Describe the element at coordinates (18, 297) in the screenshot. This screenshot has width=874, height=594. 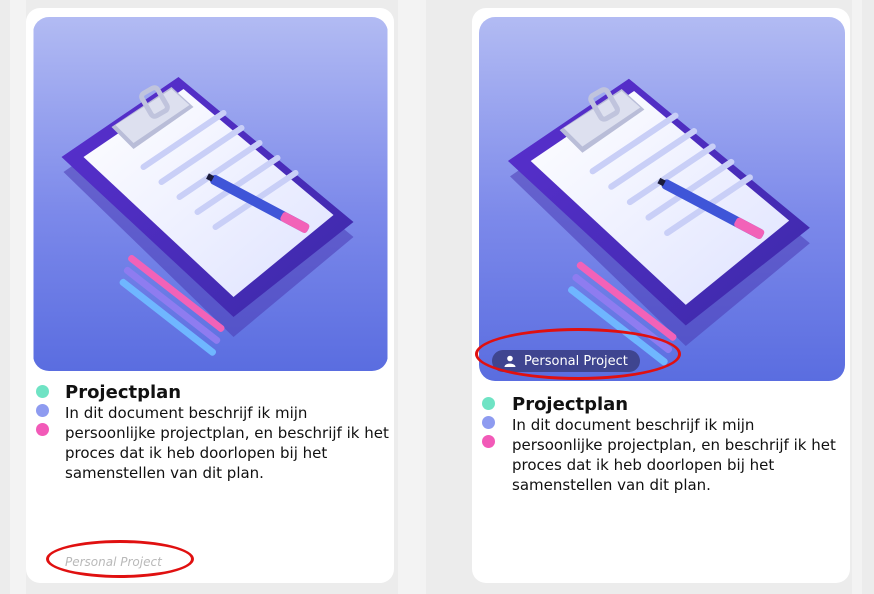
I see `background-stripe-left` at that location.